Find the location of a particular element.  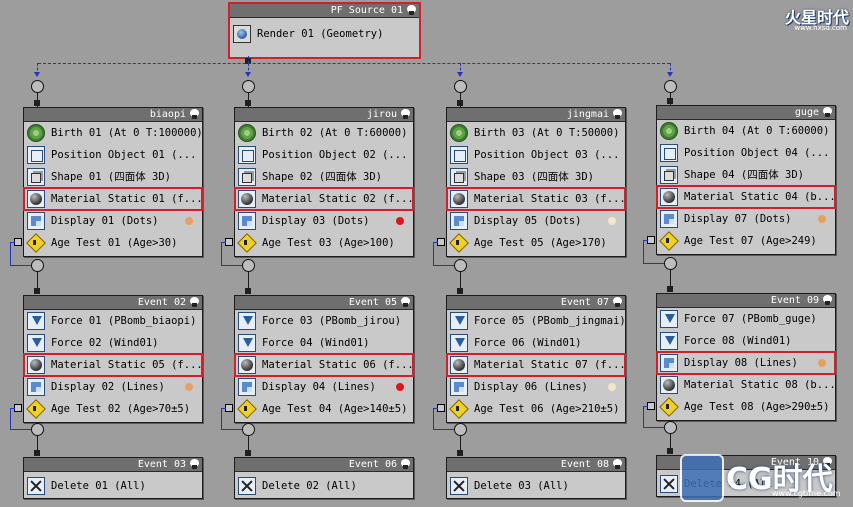

operator-row: Render 01 (Geometry) is located at coordinates (324, 34).